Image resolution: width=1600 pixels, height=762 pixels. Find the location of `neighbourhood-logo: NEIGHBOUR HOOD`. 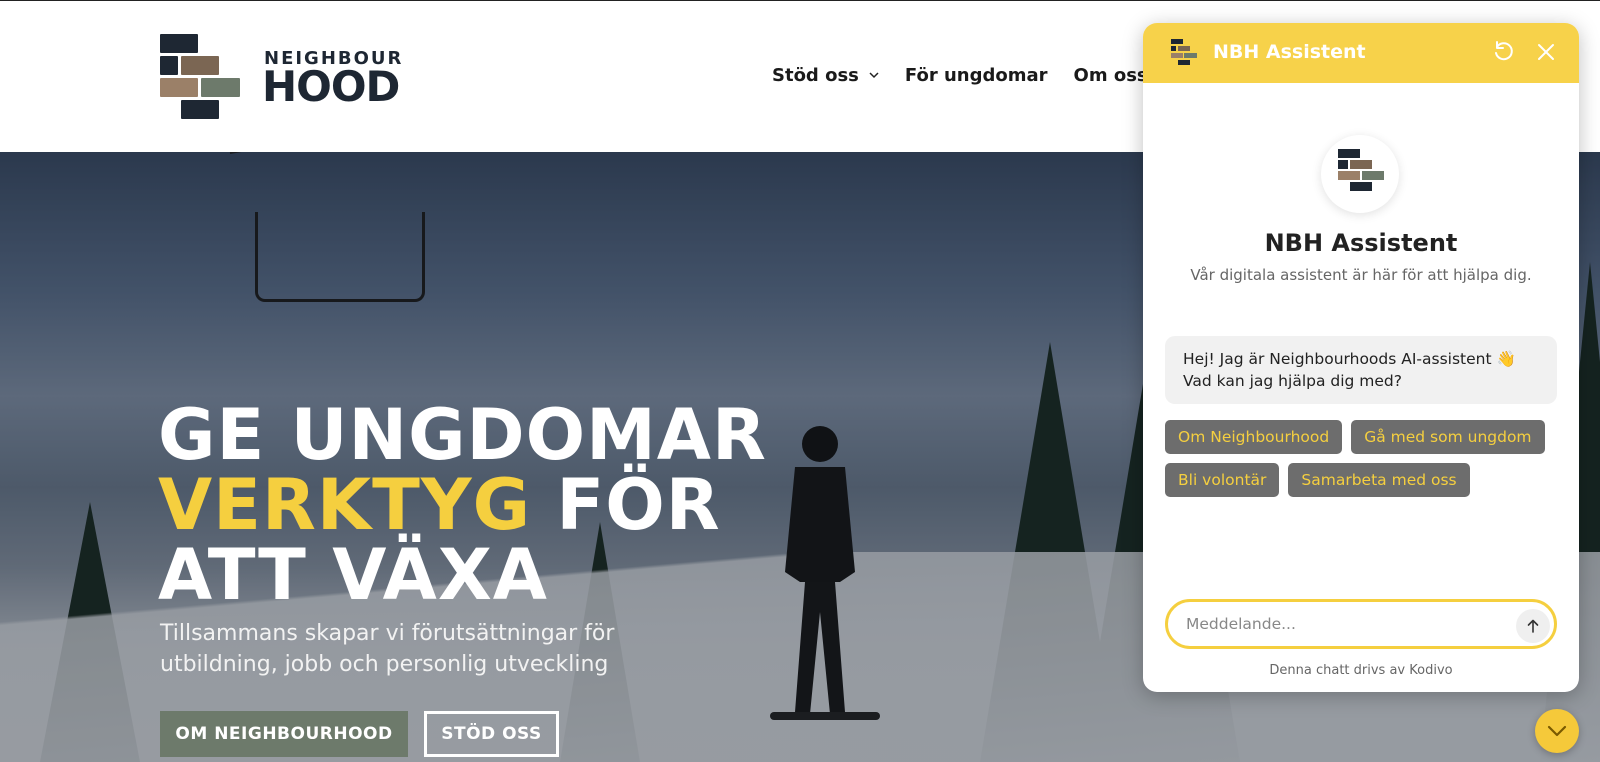

neighbourhood-logo: NEIGHBOUR HOOD is located at coordinates (280, 78).